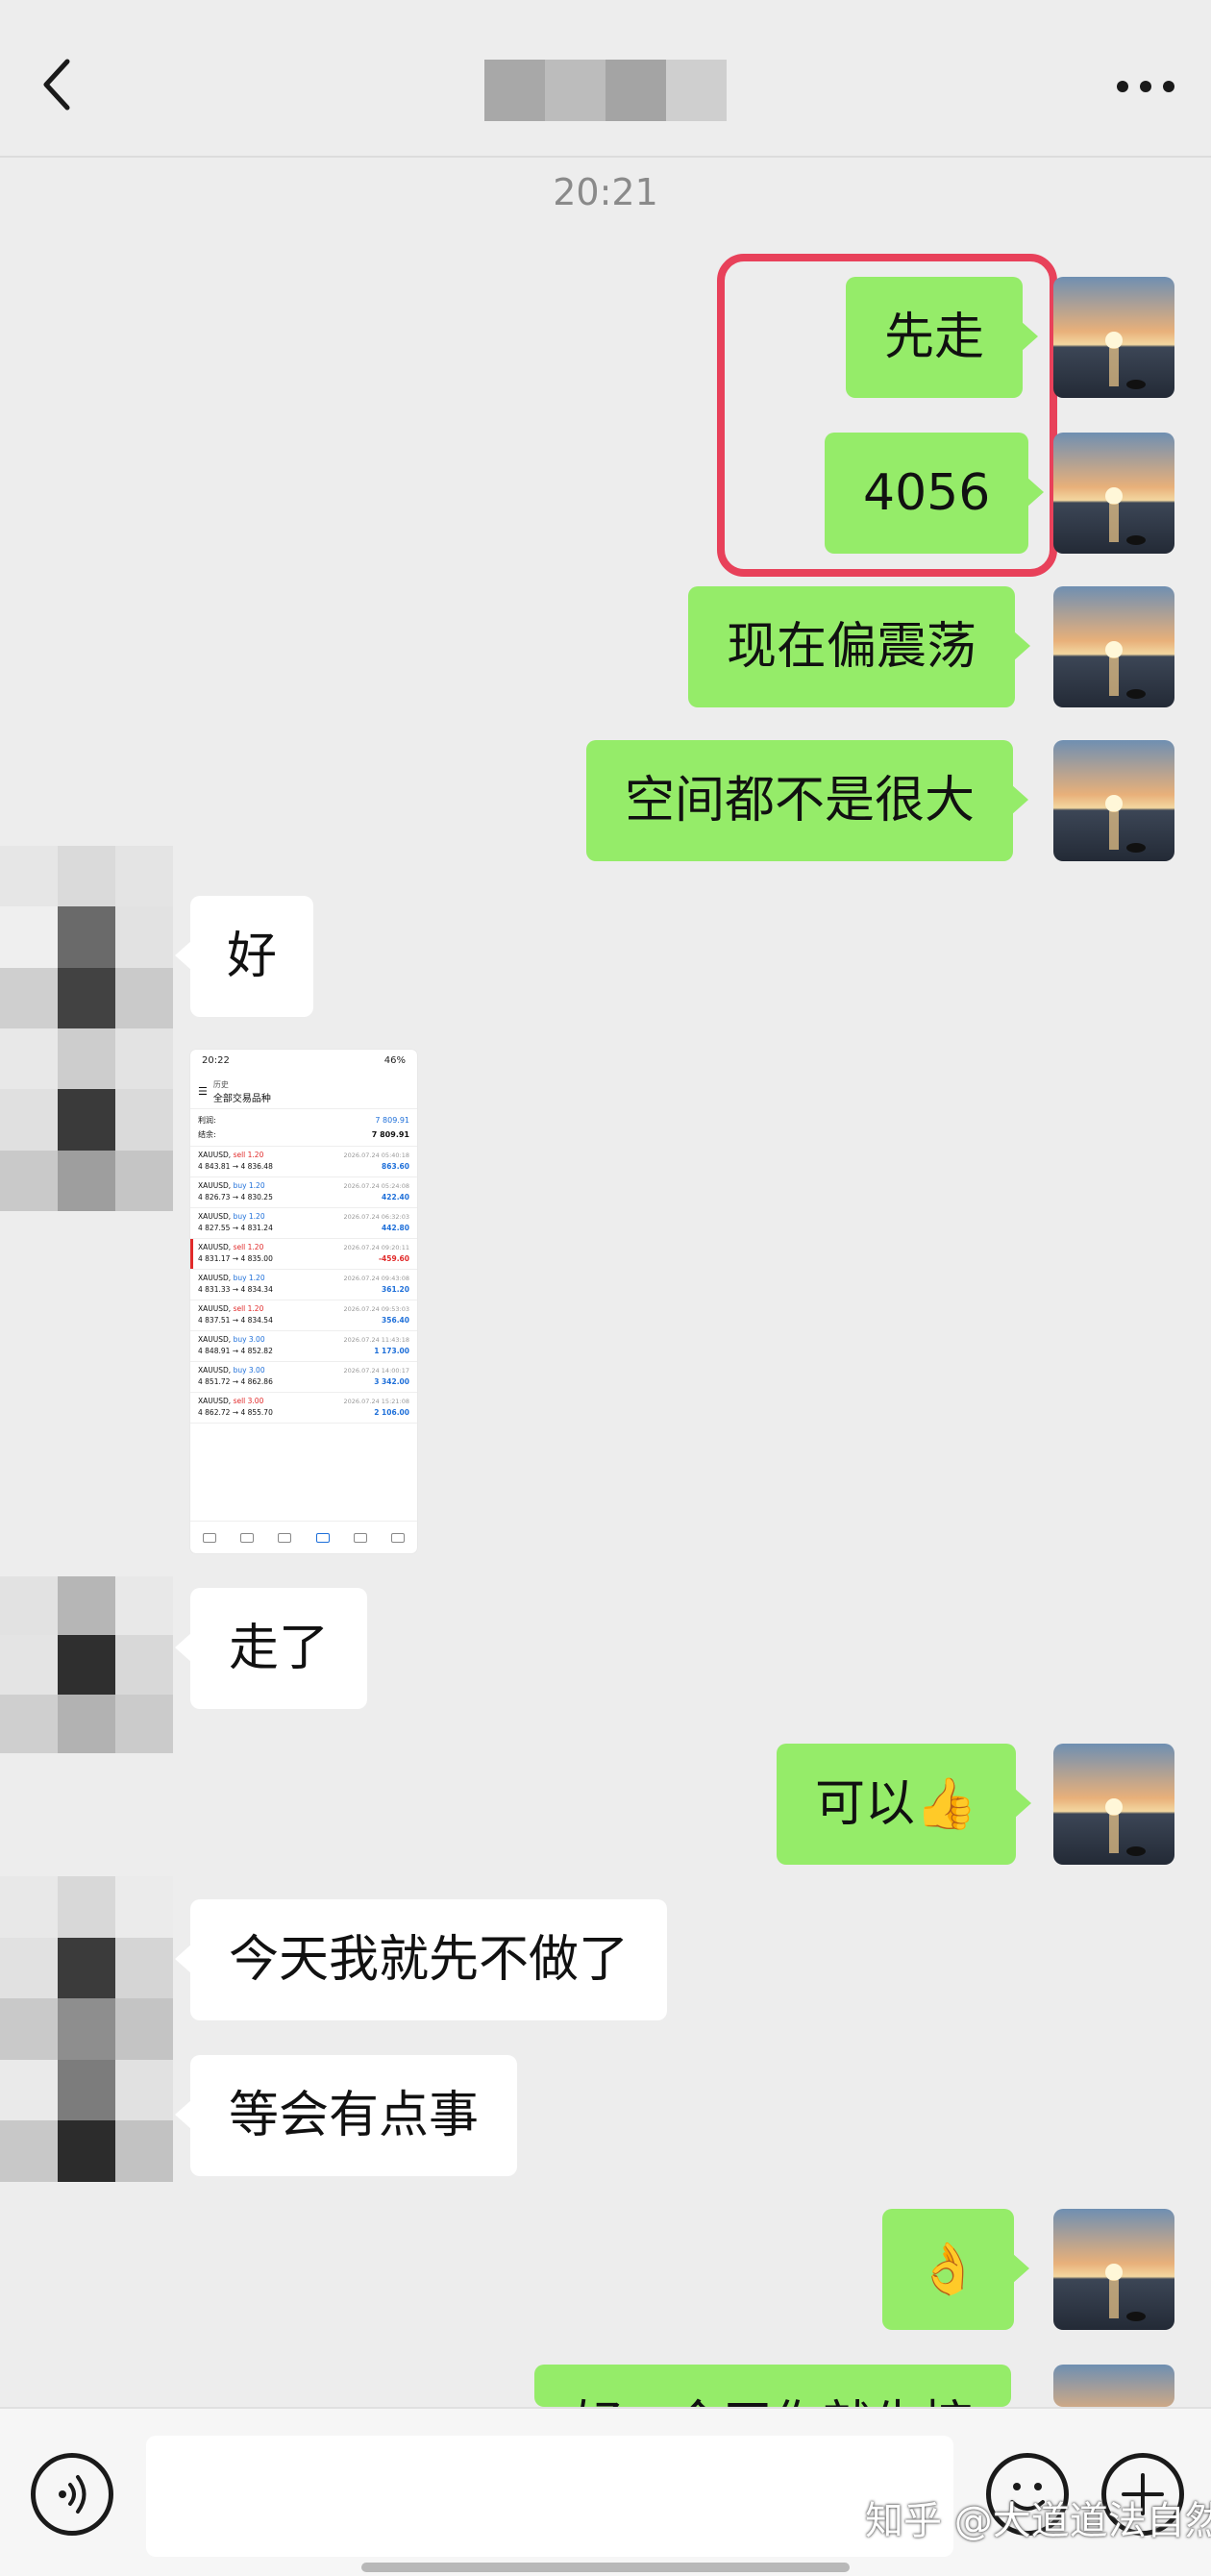 The height and width of the screenshot is (2576, 1211). What do you see at coordinates (391, 1413) in the screenshot?
I see `trade-profit: 2 106.00` at bounding box center [391, 1413].